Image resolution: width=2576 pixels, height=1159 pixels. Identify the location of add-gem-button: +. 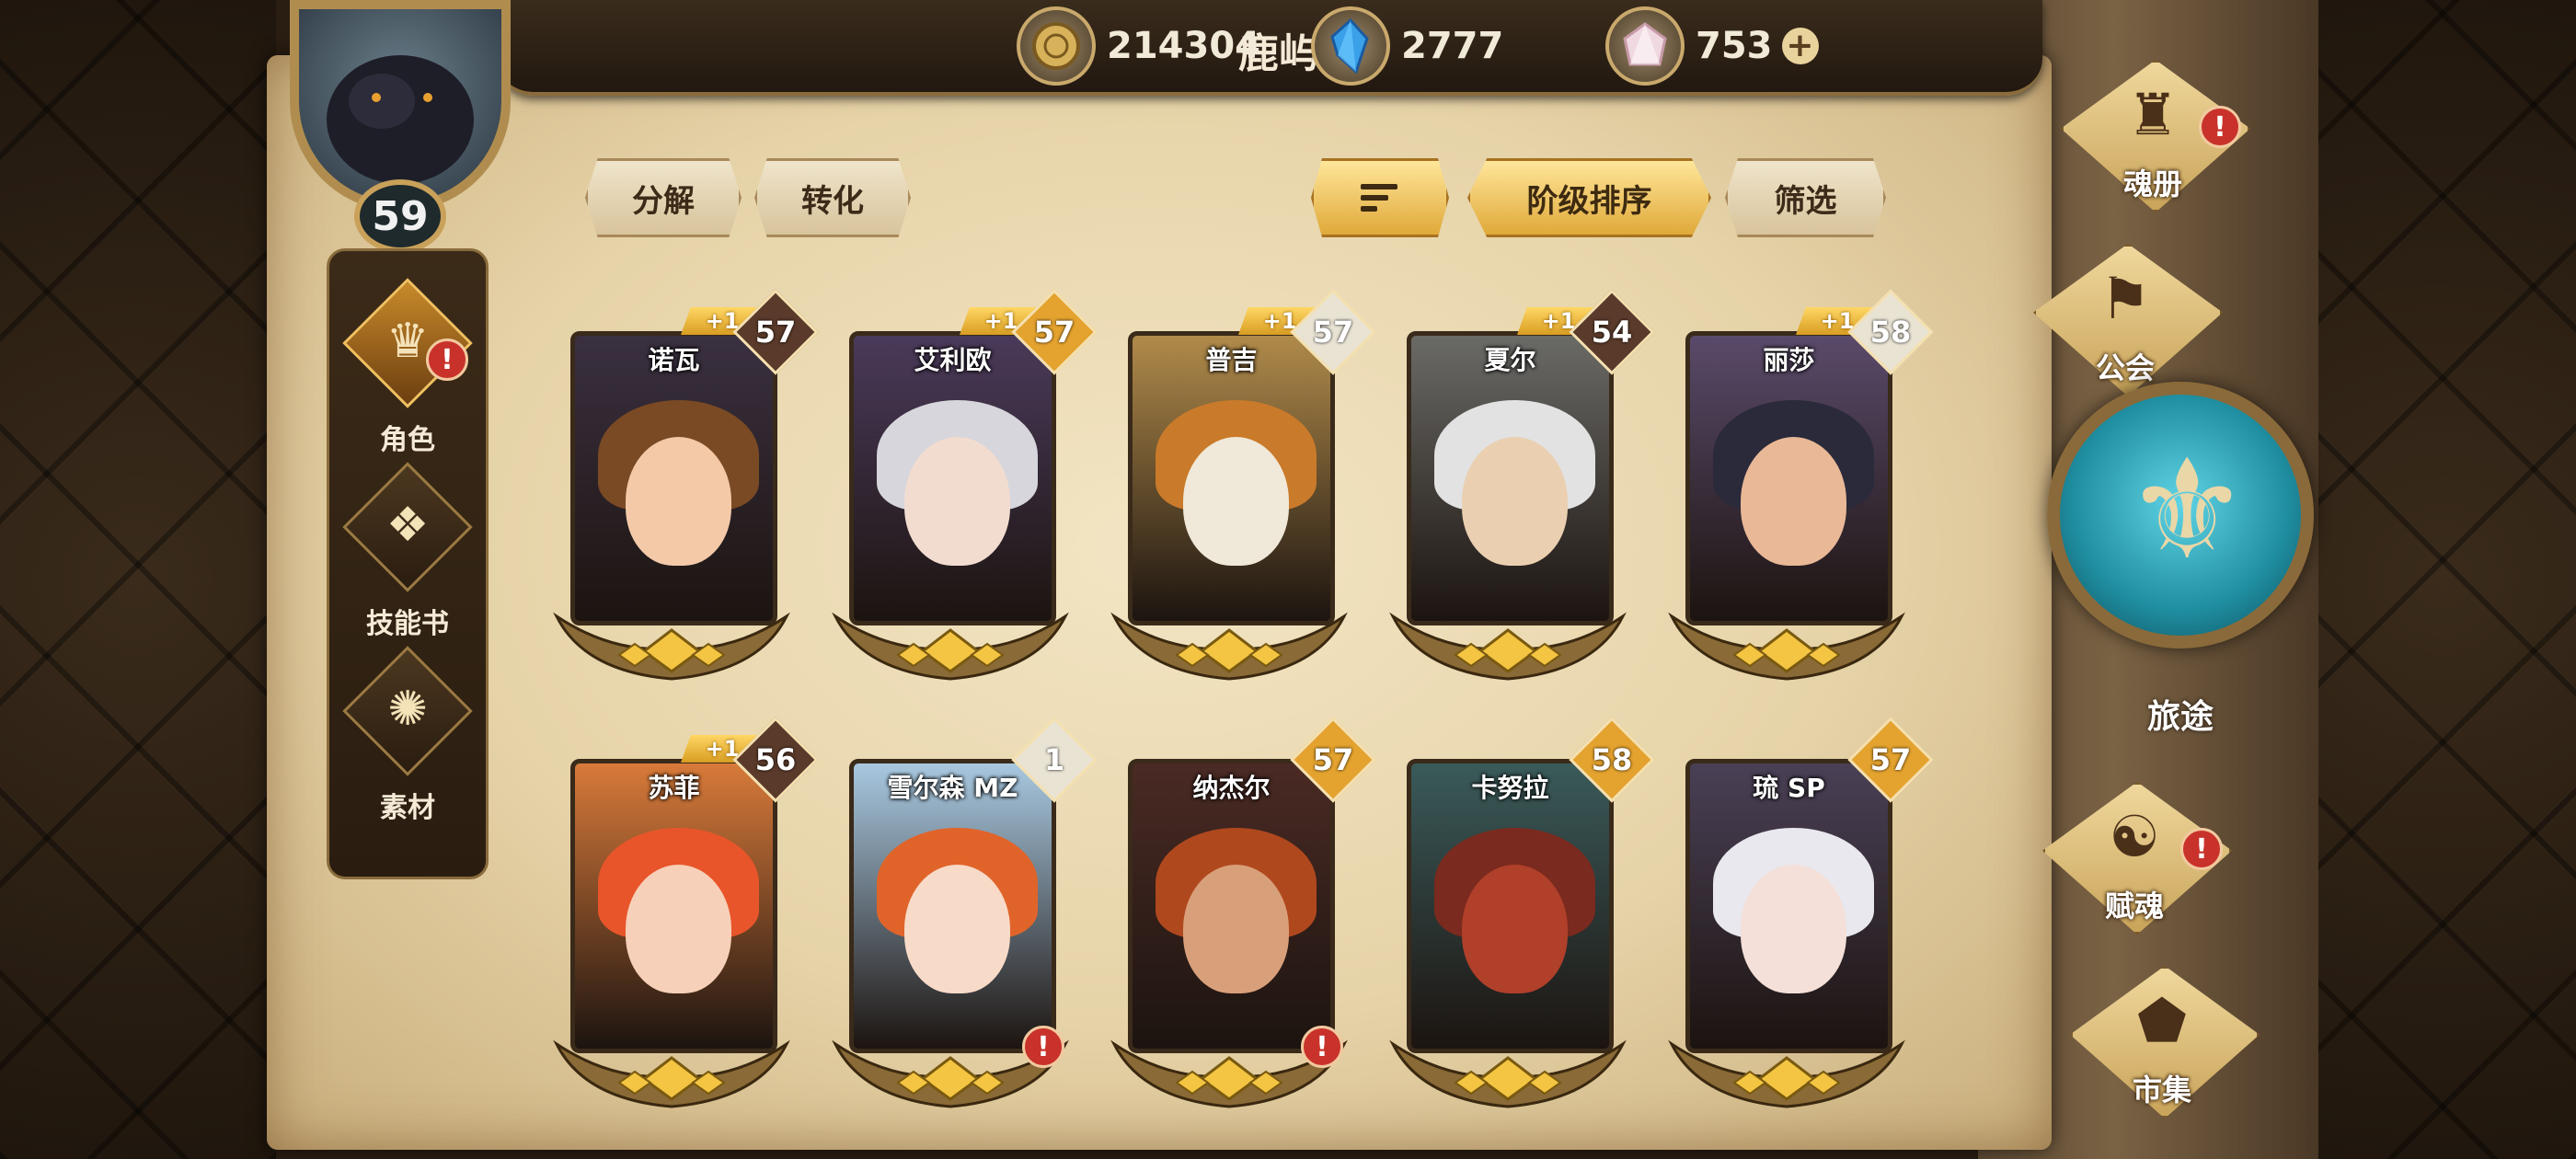
(1800, 46).